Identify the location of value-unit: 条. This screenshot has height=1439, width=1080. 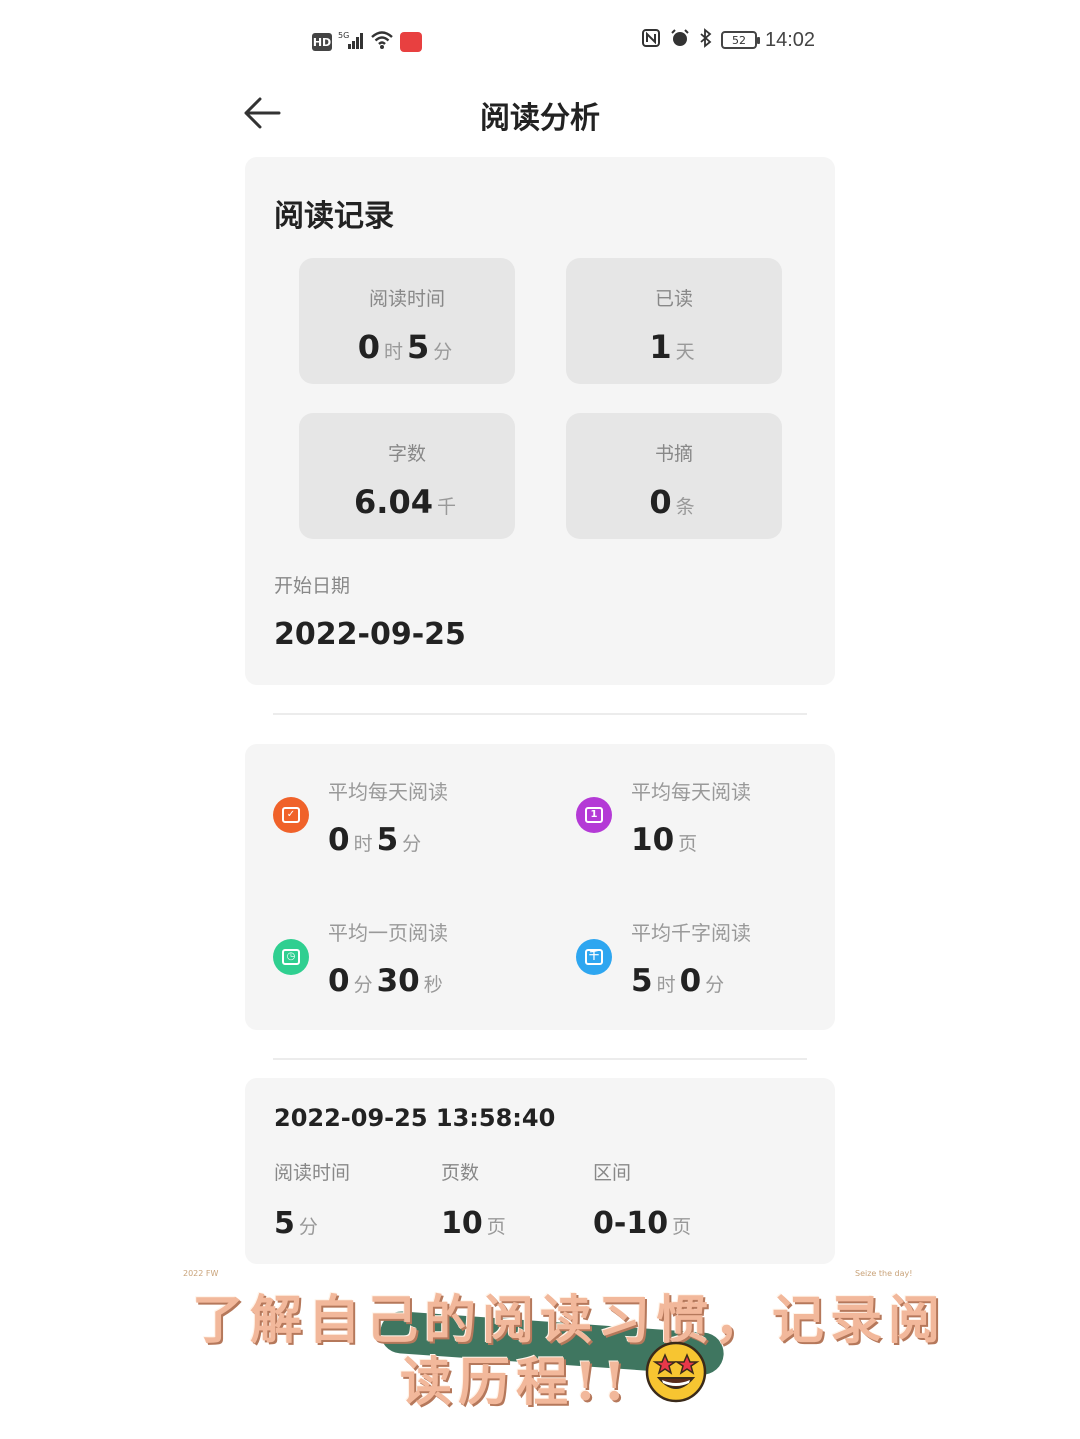
(685, 507).